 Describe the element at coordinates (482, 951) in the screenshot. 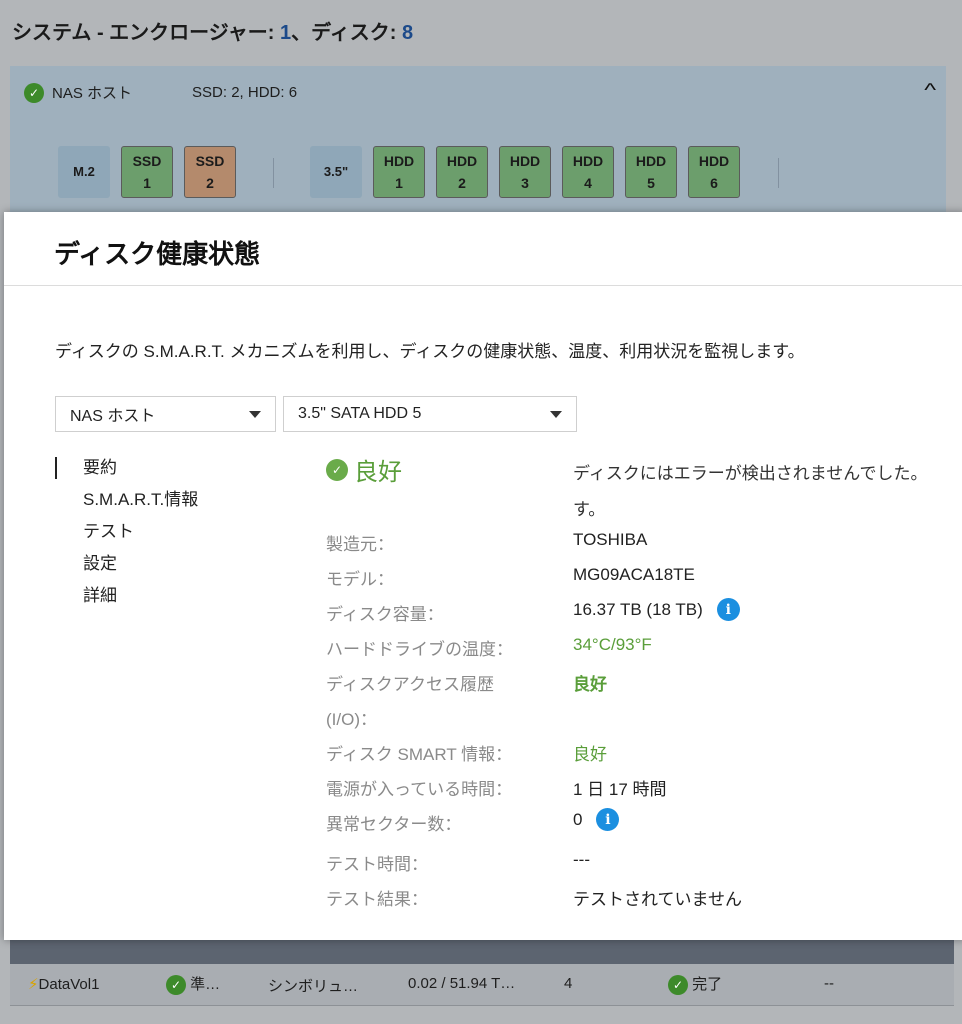

I see `table-header` at that location.